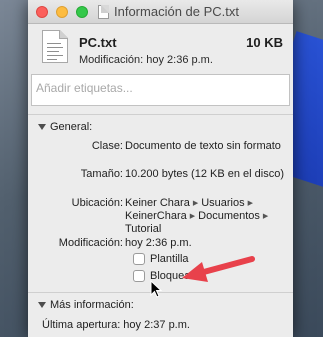 The image size is (323, 337). I want to click on title-group: Información de PC.txt, so click(168, 11).